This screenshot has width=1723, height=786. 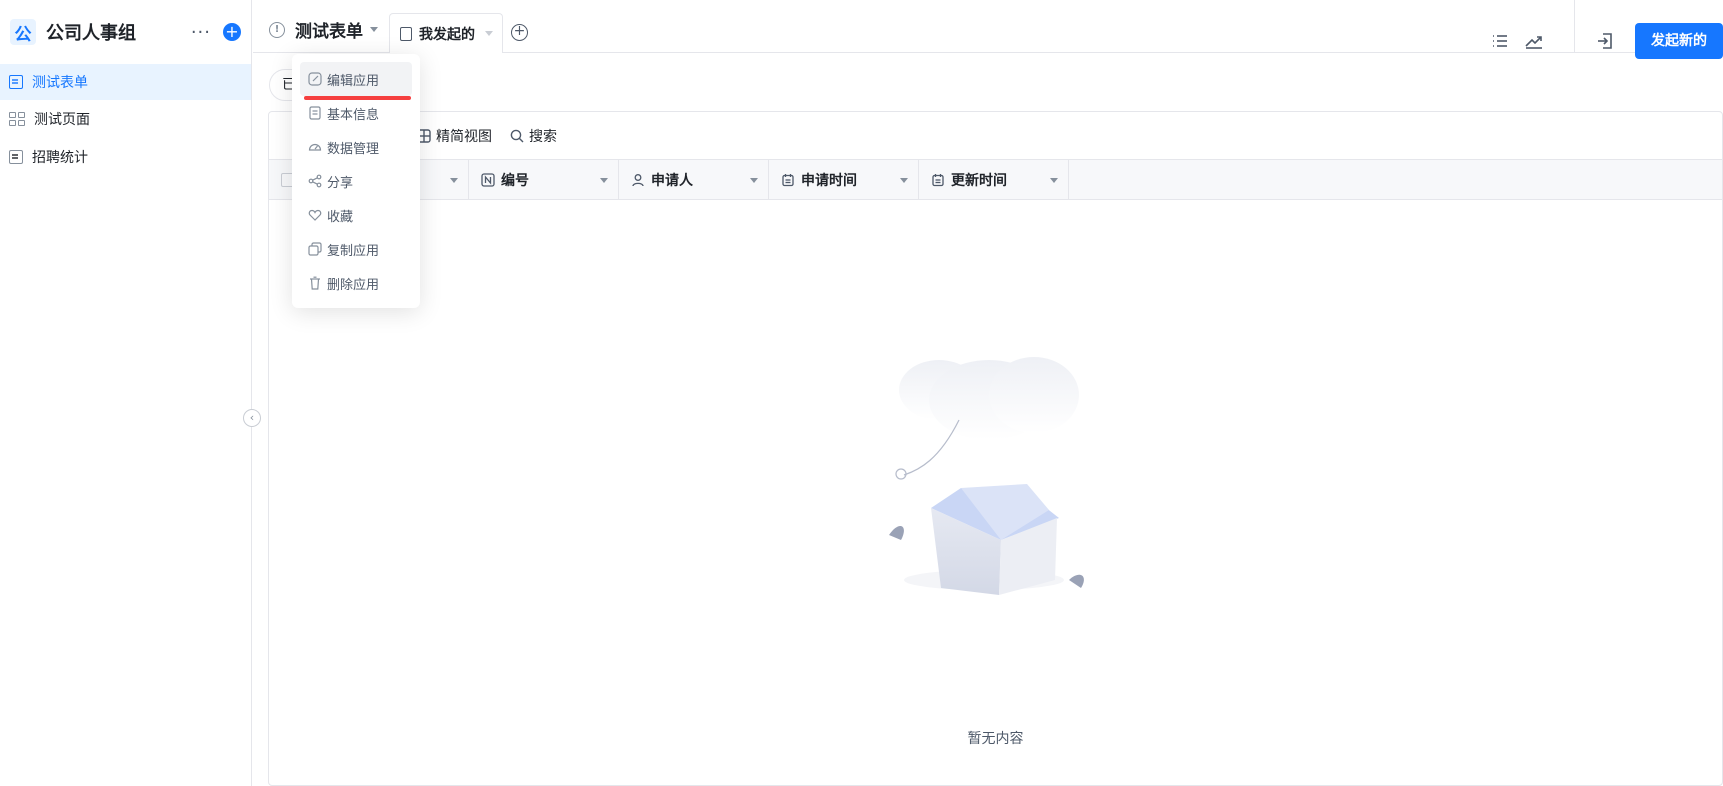 I want to click on compact-view-label: 精简视图, so click(x=464, y=136).